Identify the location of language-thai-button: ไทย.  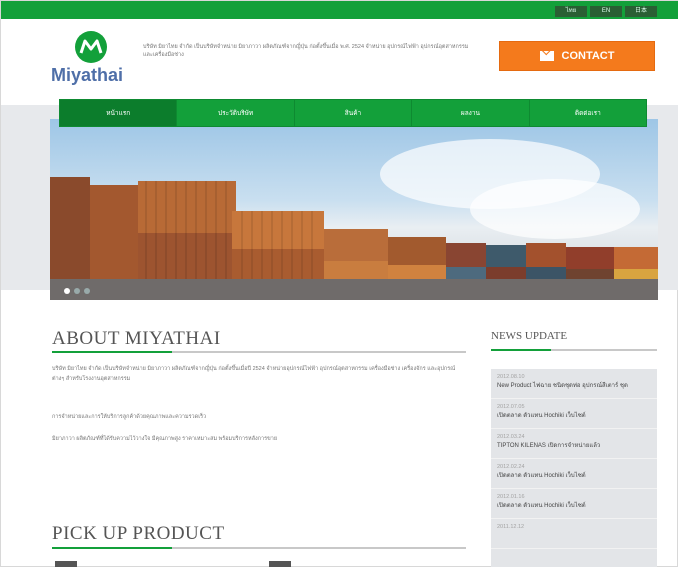
(571, 11).